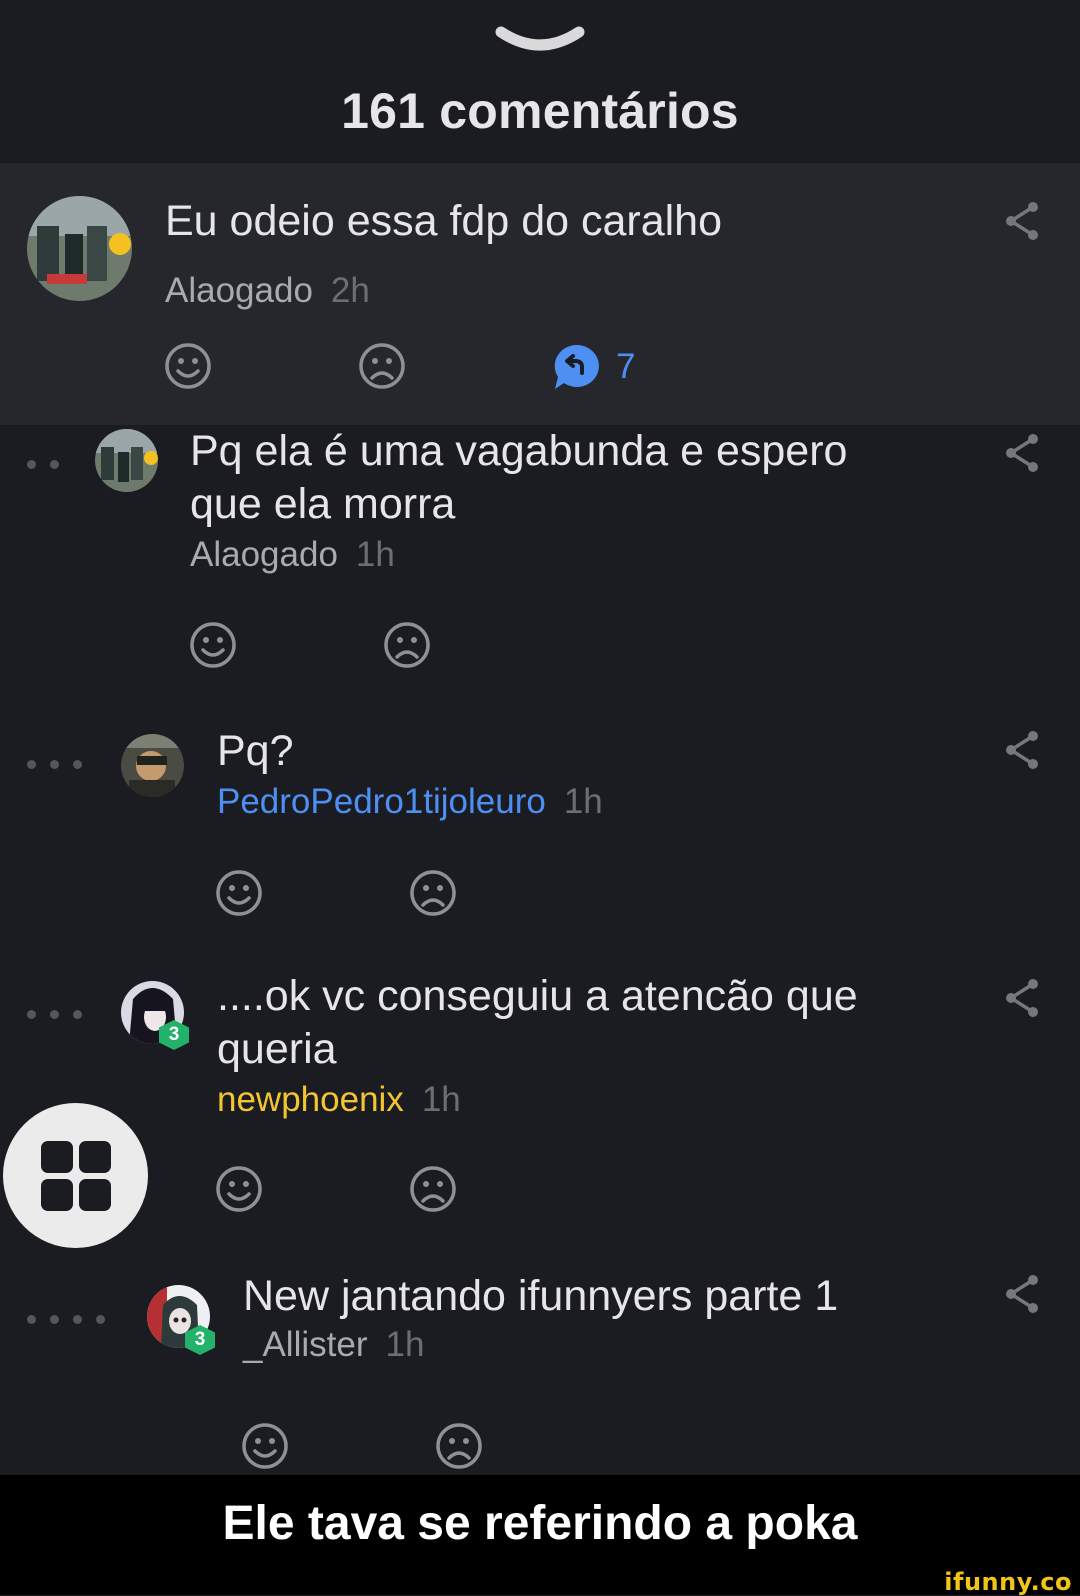 The height and width of the screenshot is (1596, 1080). What do you see at coordinates (310, 1099) in the screenshot?
I see `comment-username: newphoenix` at bounding box center [310, 1099].